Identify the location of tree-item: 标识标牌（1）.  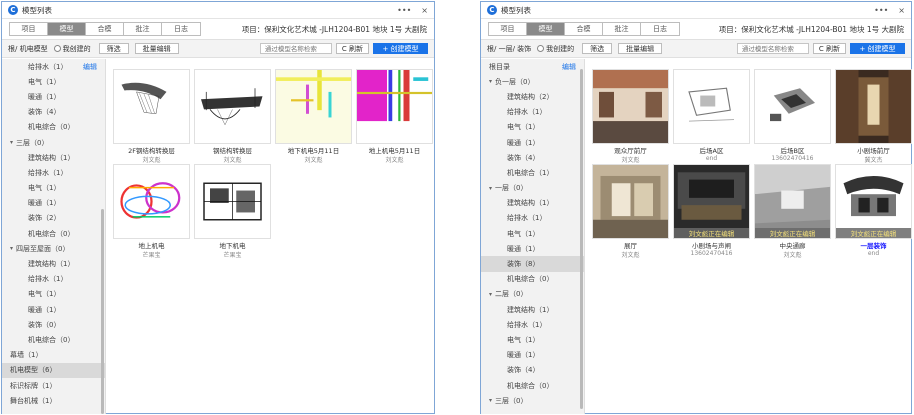
(53, 385).